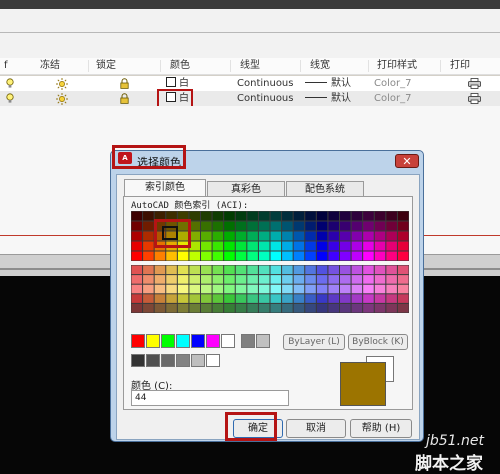 The image size is (500, 474). Describe the element at coordinates (460, 66) in the screenshot. I see `header-plot: 打印` at that location.